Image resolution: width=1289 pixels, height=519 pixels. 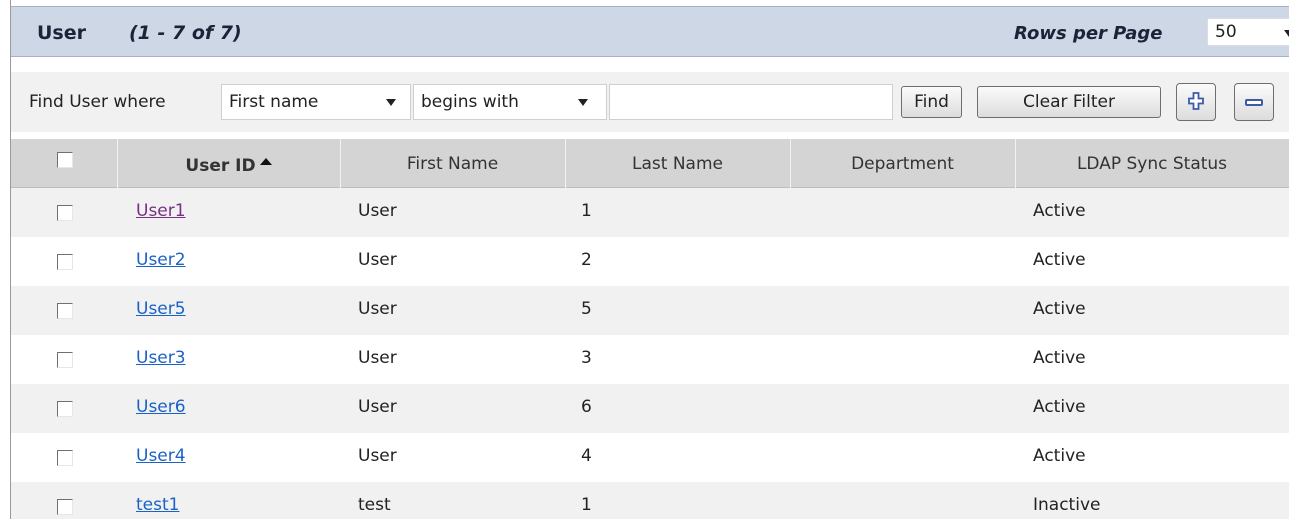 I want to click on user-id-link: User5, so click(x=161, y=309).